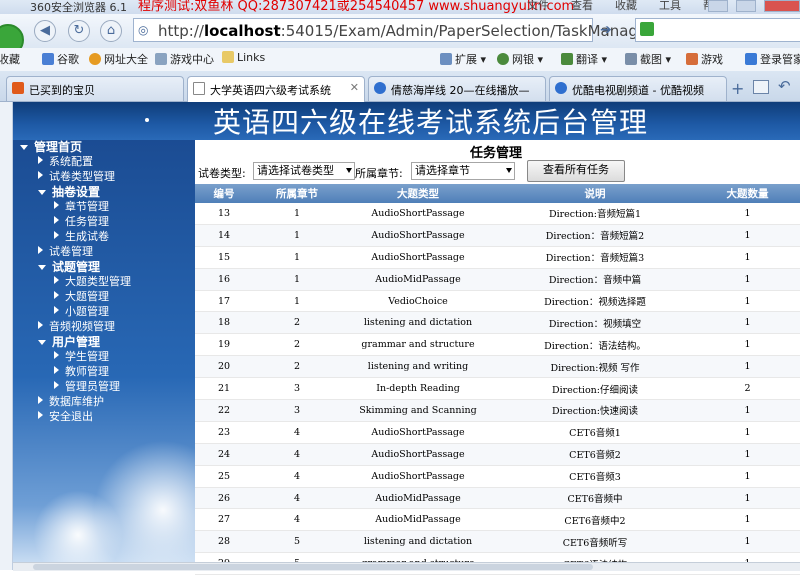 This screenshot has height=575, width=800. I want to click on column-header-count: 大题数量, so click(747, 193).